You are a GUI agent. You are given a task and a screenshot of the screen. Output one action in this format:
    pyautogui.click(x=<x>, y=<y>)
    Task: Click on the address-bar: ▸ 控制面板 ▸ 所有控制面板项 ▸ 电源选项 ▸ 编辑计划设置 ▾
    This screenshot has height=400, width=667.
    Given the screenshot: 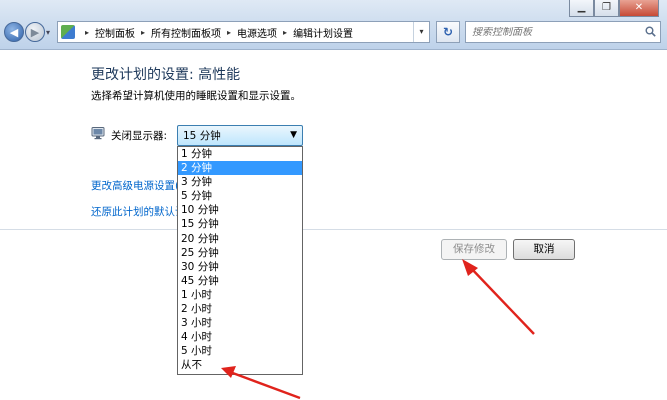 What is the action you would take?
    pyautogui.click(x=243, y=32)
    